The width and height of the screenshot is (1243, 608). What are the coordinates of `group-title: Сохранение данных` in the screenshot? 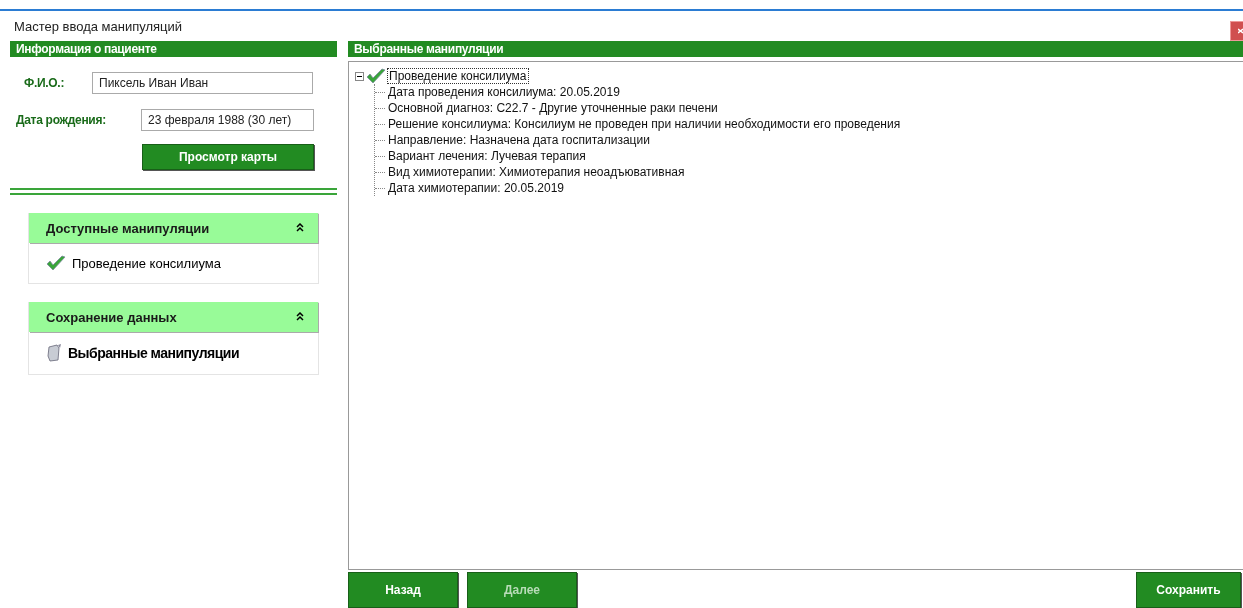 It's located at (111, 317).